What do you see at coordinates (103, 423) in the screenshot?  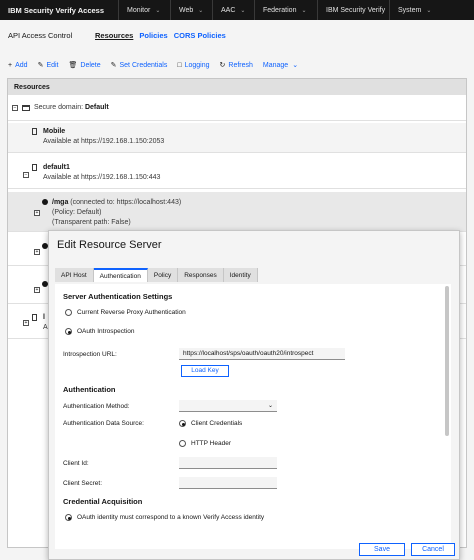 I see `auth-source-label: Authentication Data Source:` at bounding box center [103, 423].